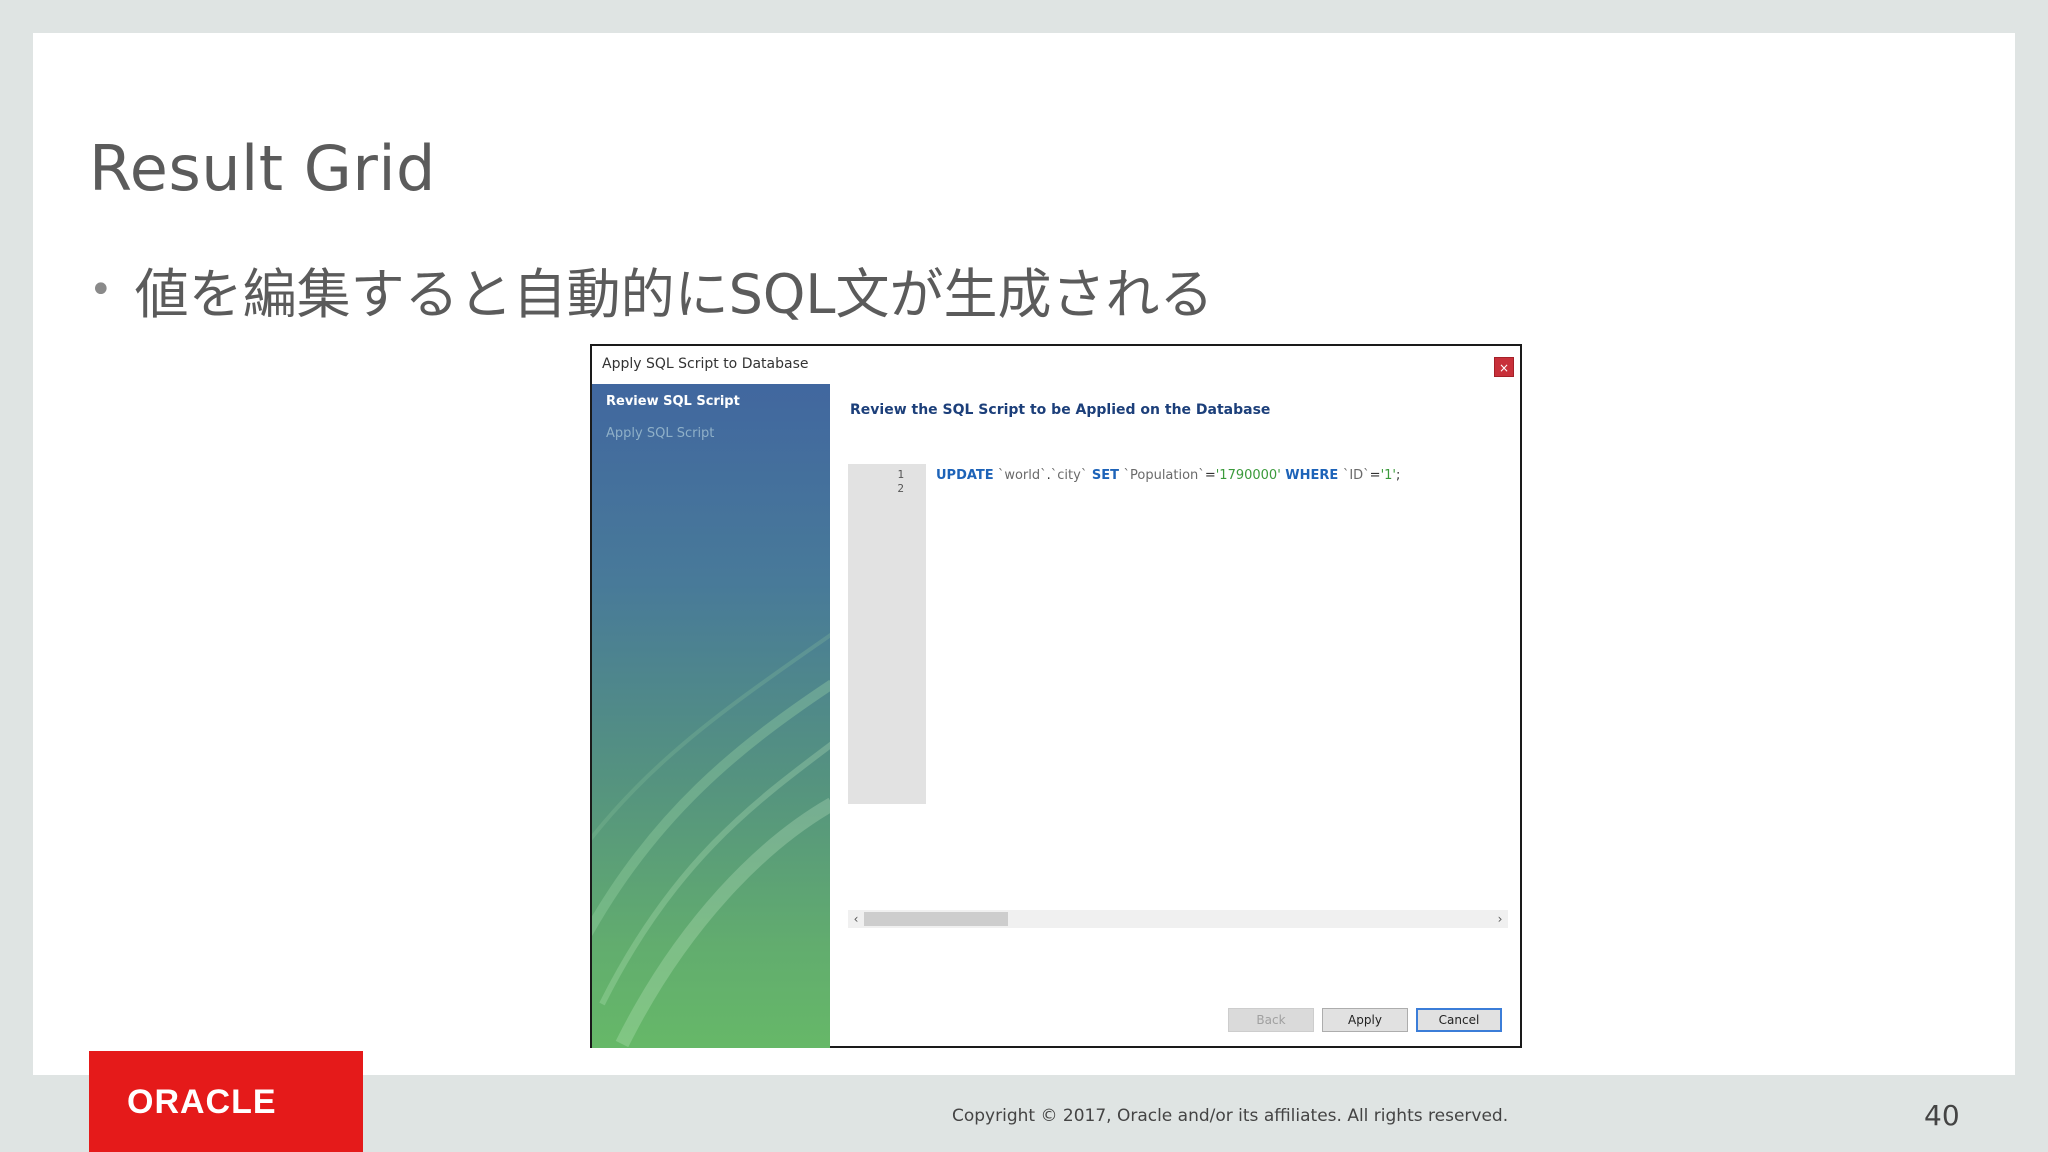 The width and height of the screenshot is (2048, 1152). Describe the element at coordinates (1365, 1020) in the screenshot. I see `apply-button: Apply` at that location.